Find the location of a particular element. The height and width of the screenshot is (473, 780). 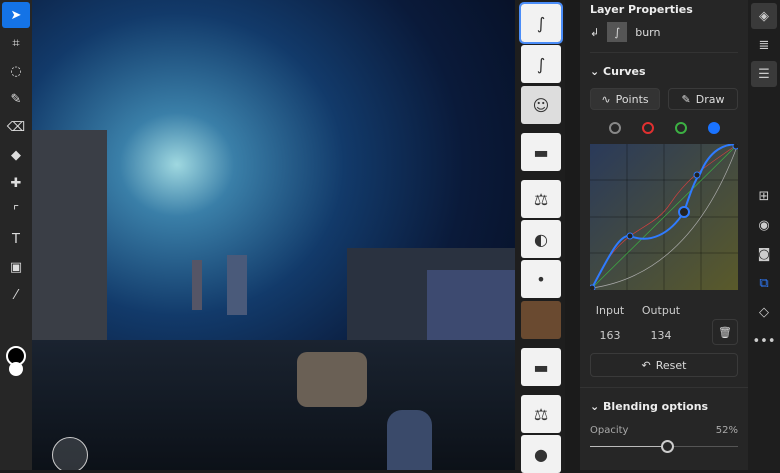

move-tool: ➤ is located at coordinates (16, 15).